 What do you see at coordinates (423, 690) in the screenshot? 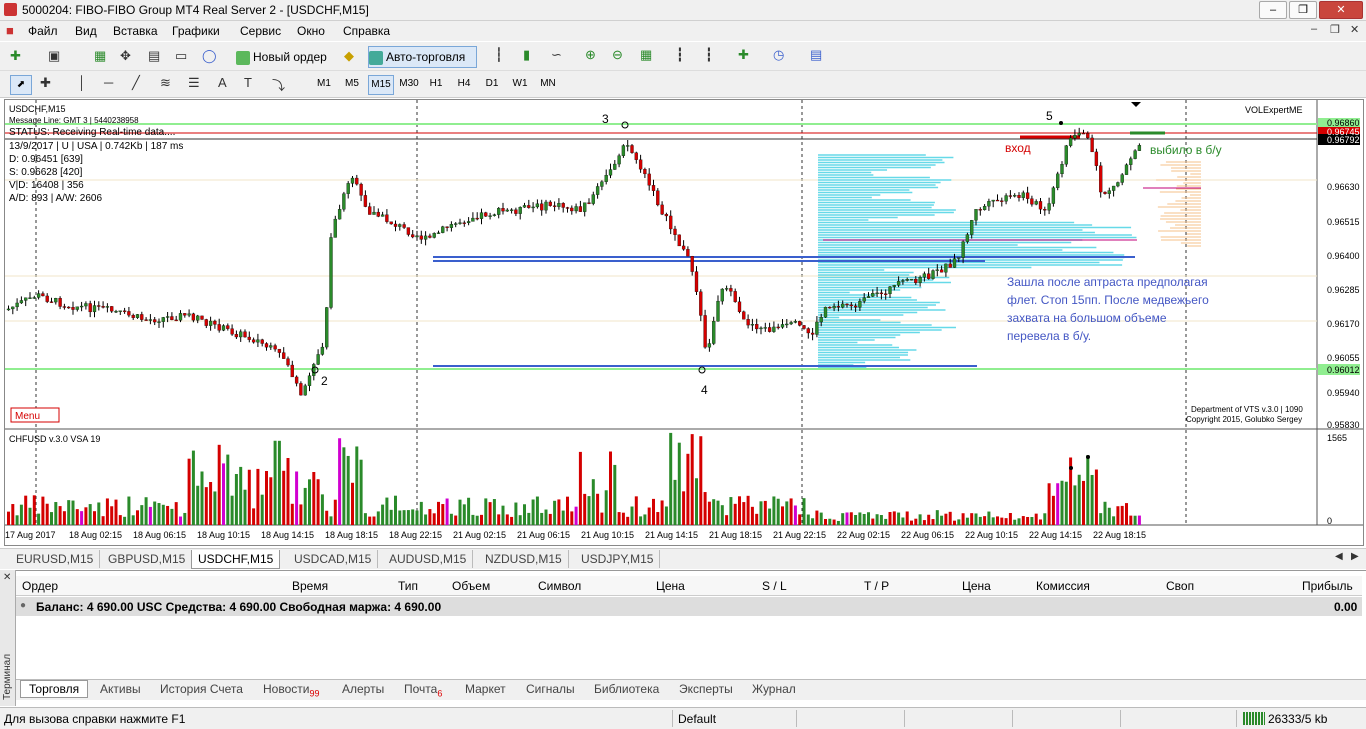
I see `tab-mailbox: Почта6` at bounding box center [423, 690].